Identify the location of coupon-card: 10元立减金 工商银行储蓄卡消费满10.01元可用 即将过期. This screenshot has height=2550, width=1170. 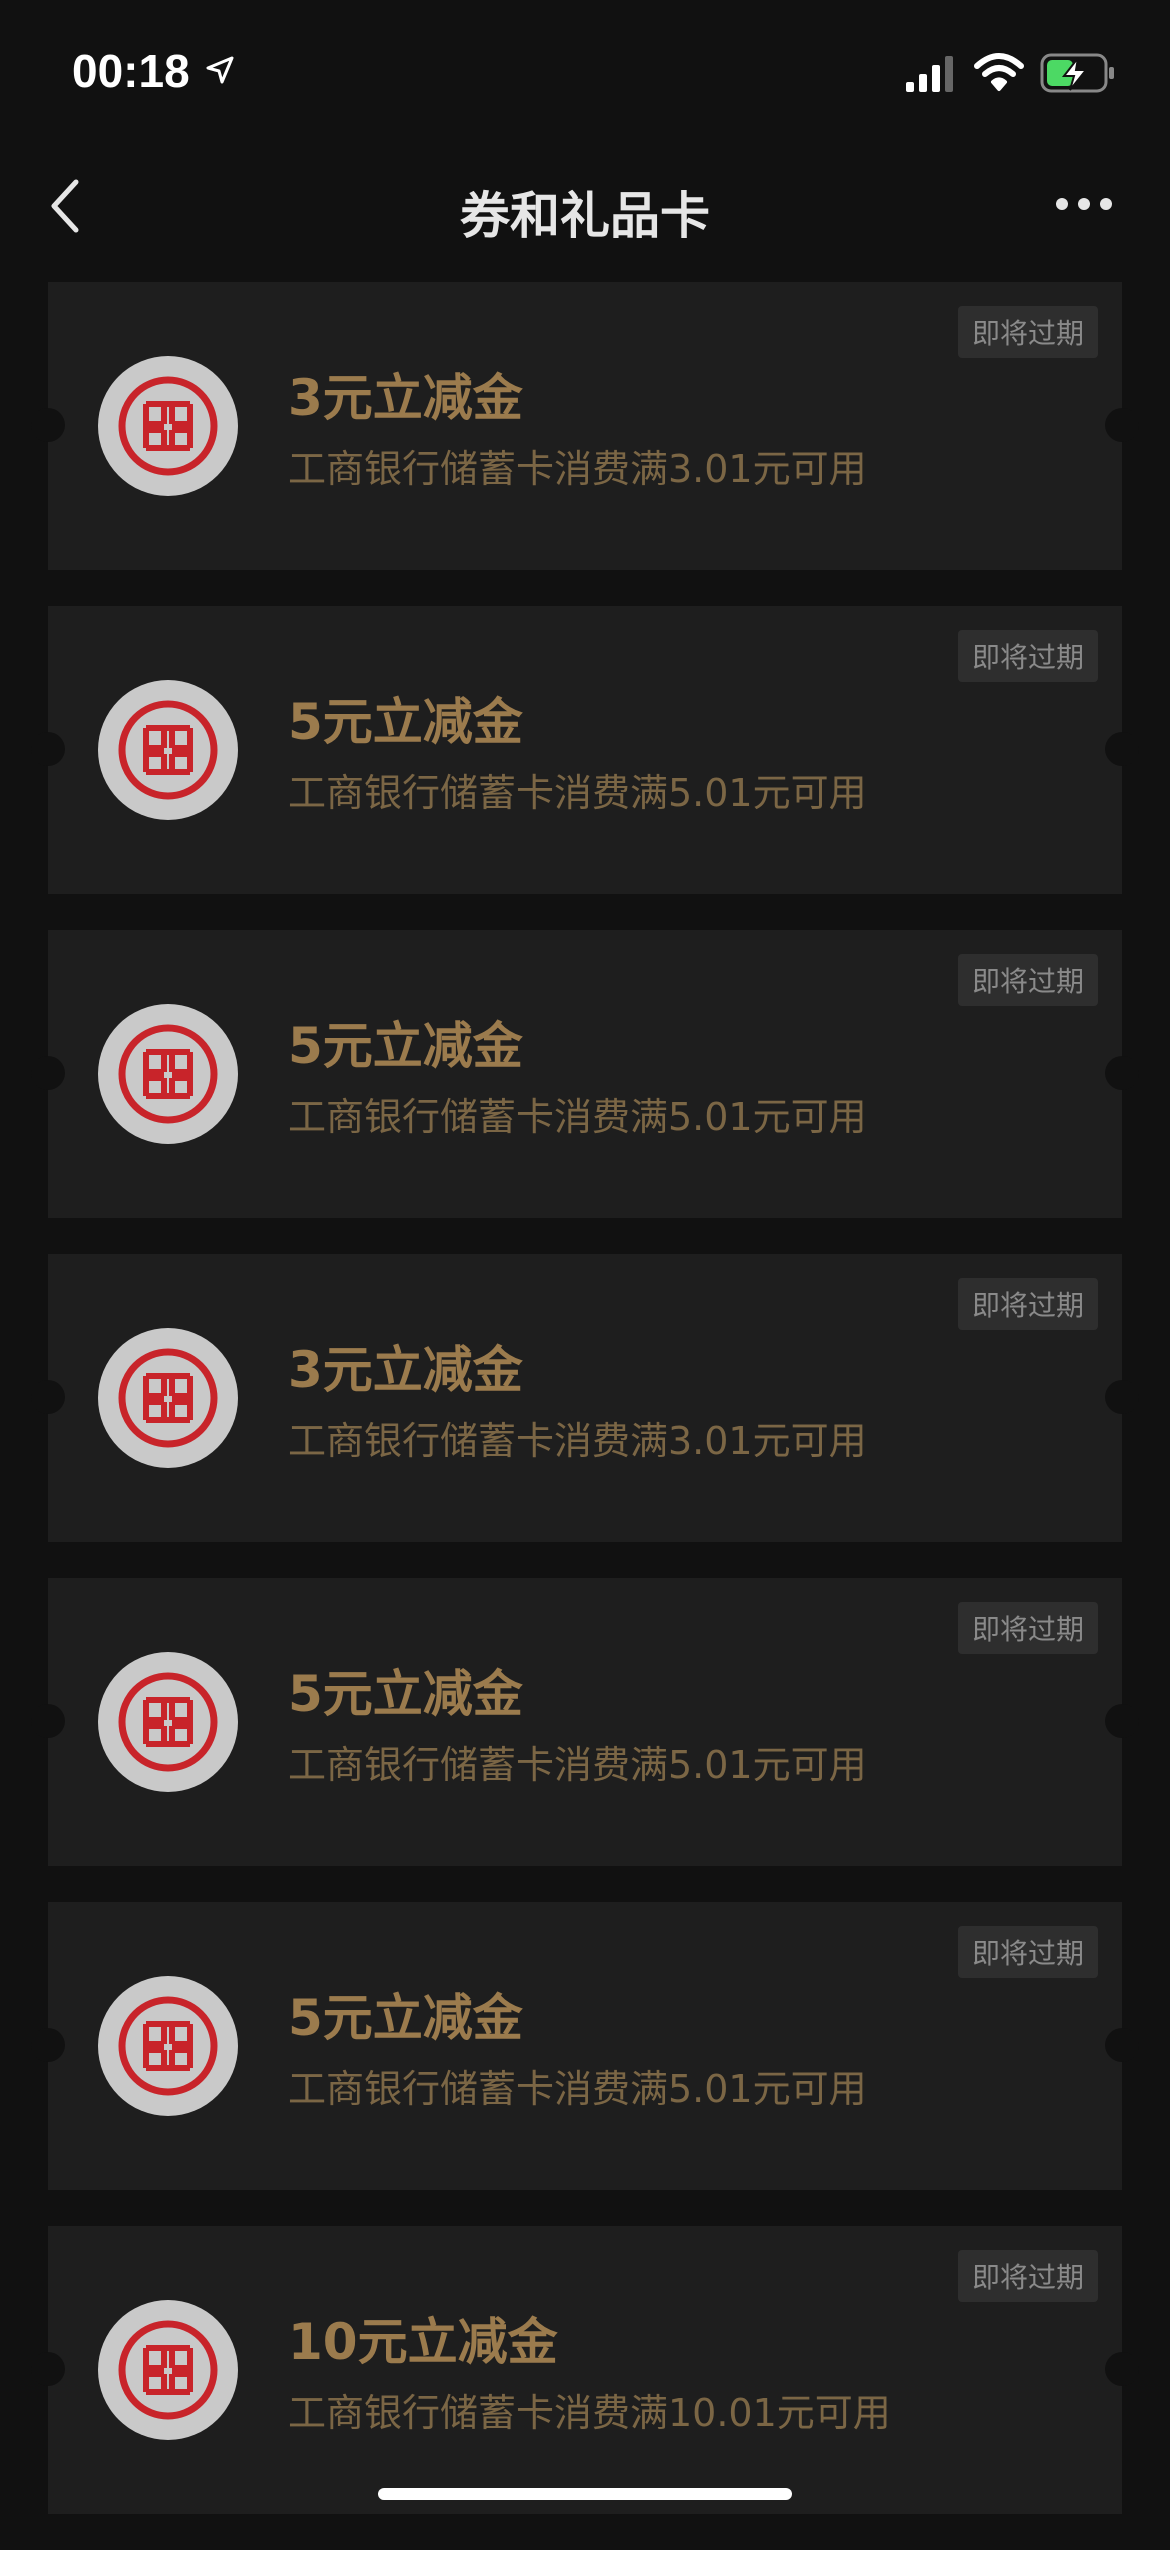
(585, 2370).